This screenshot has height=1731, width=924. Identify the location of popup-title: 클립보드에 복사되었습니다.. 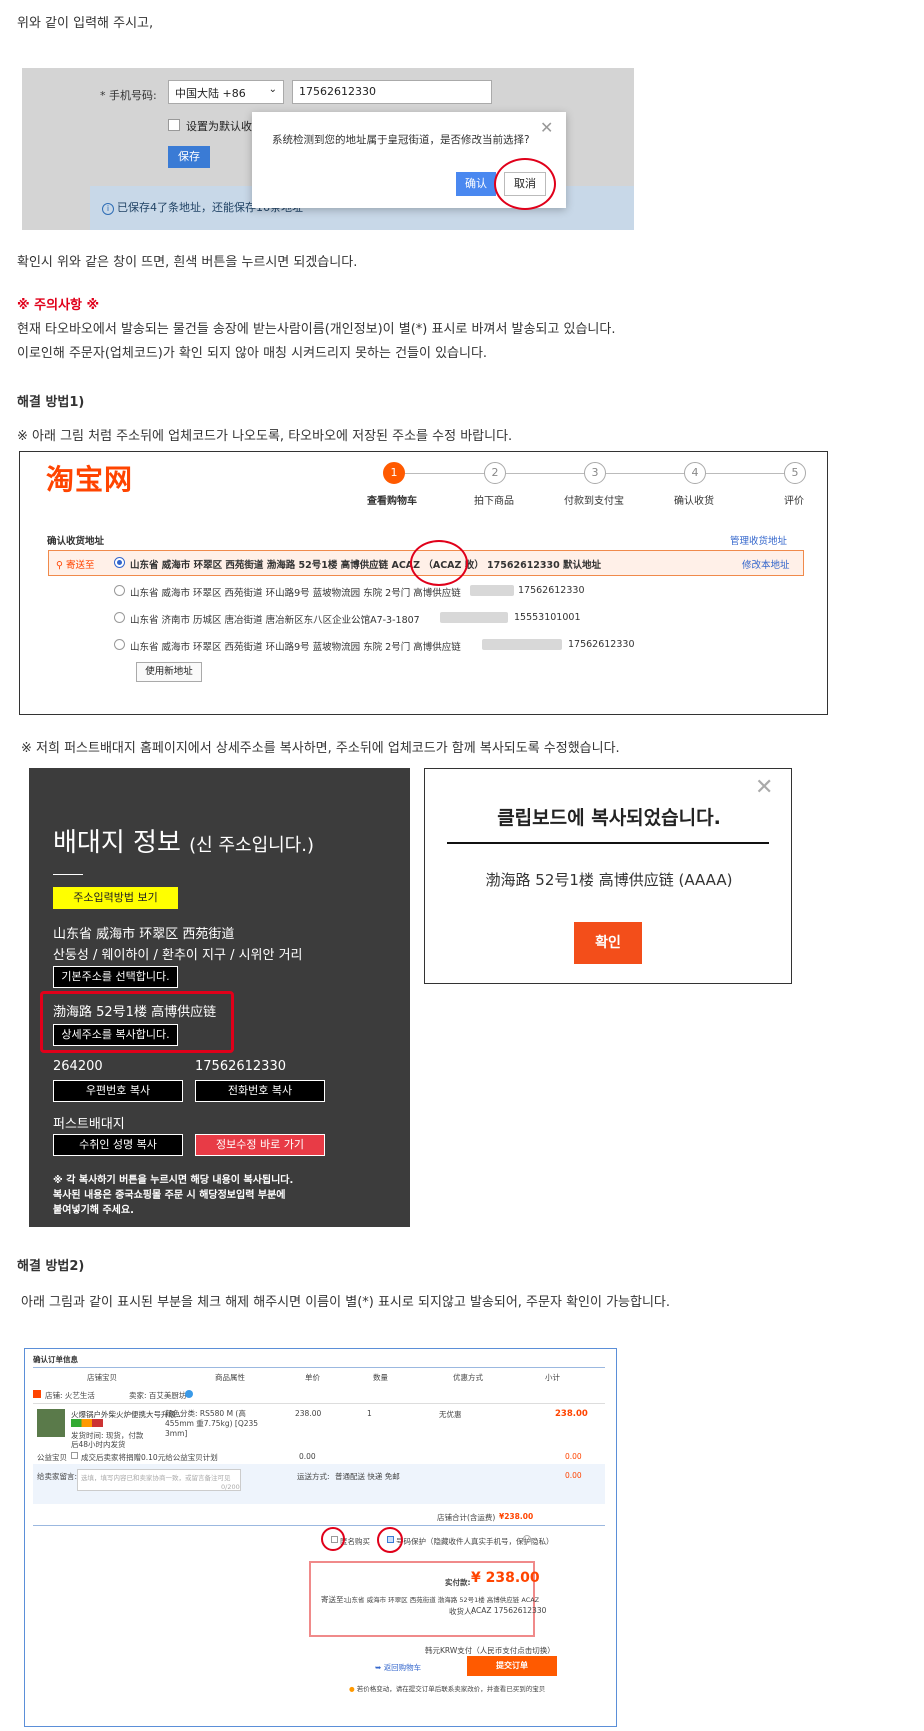
(609, 818).